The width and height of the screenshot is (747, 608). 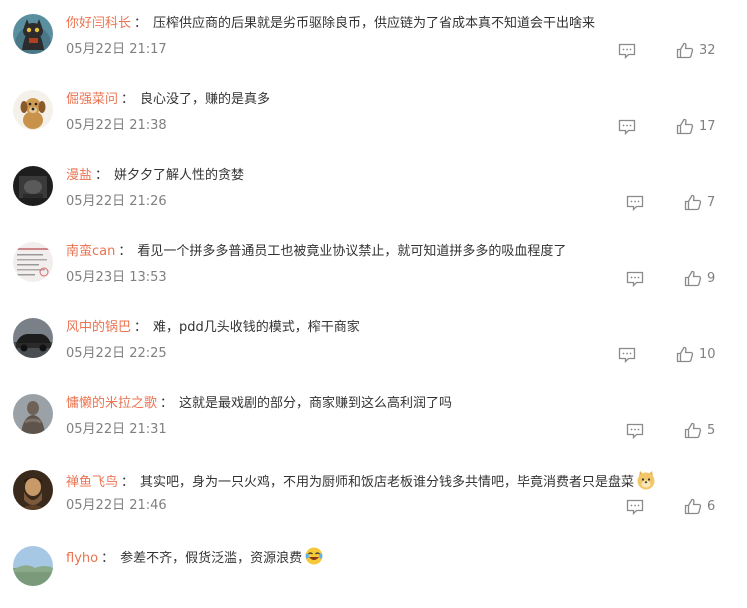 What do you see at coordinates (179, 175) in the screenshot?
I see `comment-text: 姘夕夕了解人性的贪婪` at bounding box center [179, 175].